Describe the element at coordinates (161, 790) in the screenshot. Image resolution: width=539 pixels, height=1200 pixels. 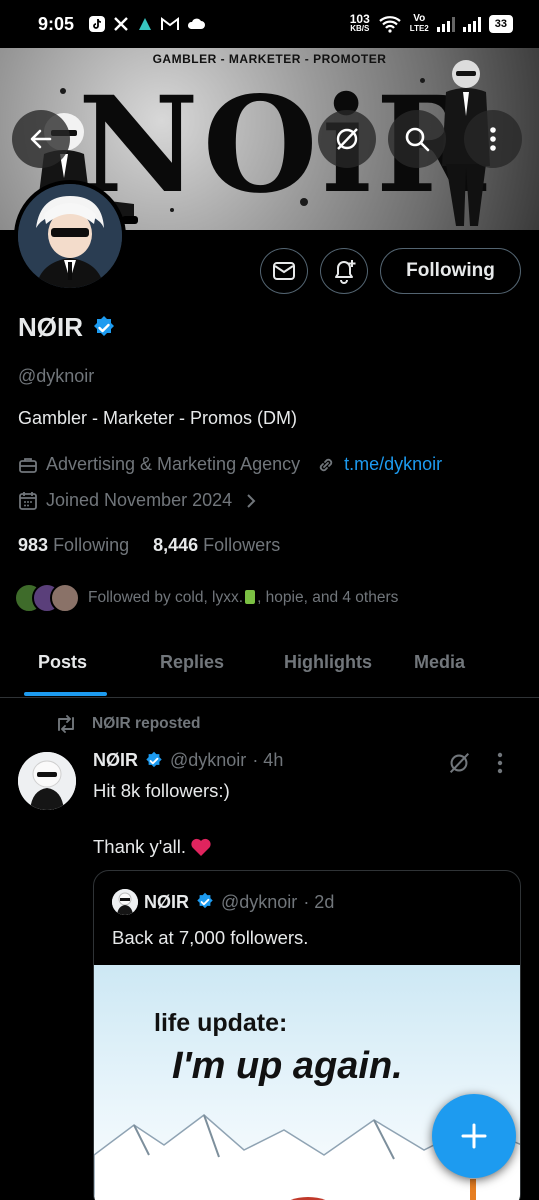
I see `post-text-line1: Hit 8k followers:)` at that location.